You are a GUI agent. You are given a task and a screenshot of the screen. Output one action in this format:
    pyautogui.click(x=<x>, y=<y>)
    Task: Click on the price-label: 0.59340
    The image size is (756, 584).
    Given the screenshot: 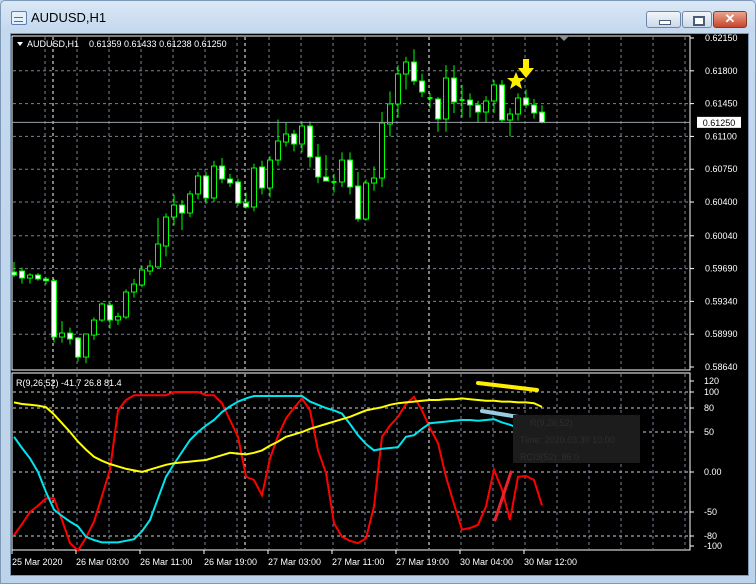 What is the action you would take?
    pyautogui.click(x=721, y=301)
    